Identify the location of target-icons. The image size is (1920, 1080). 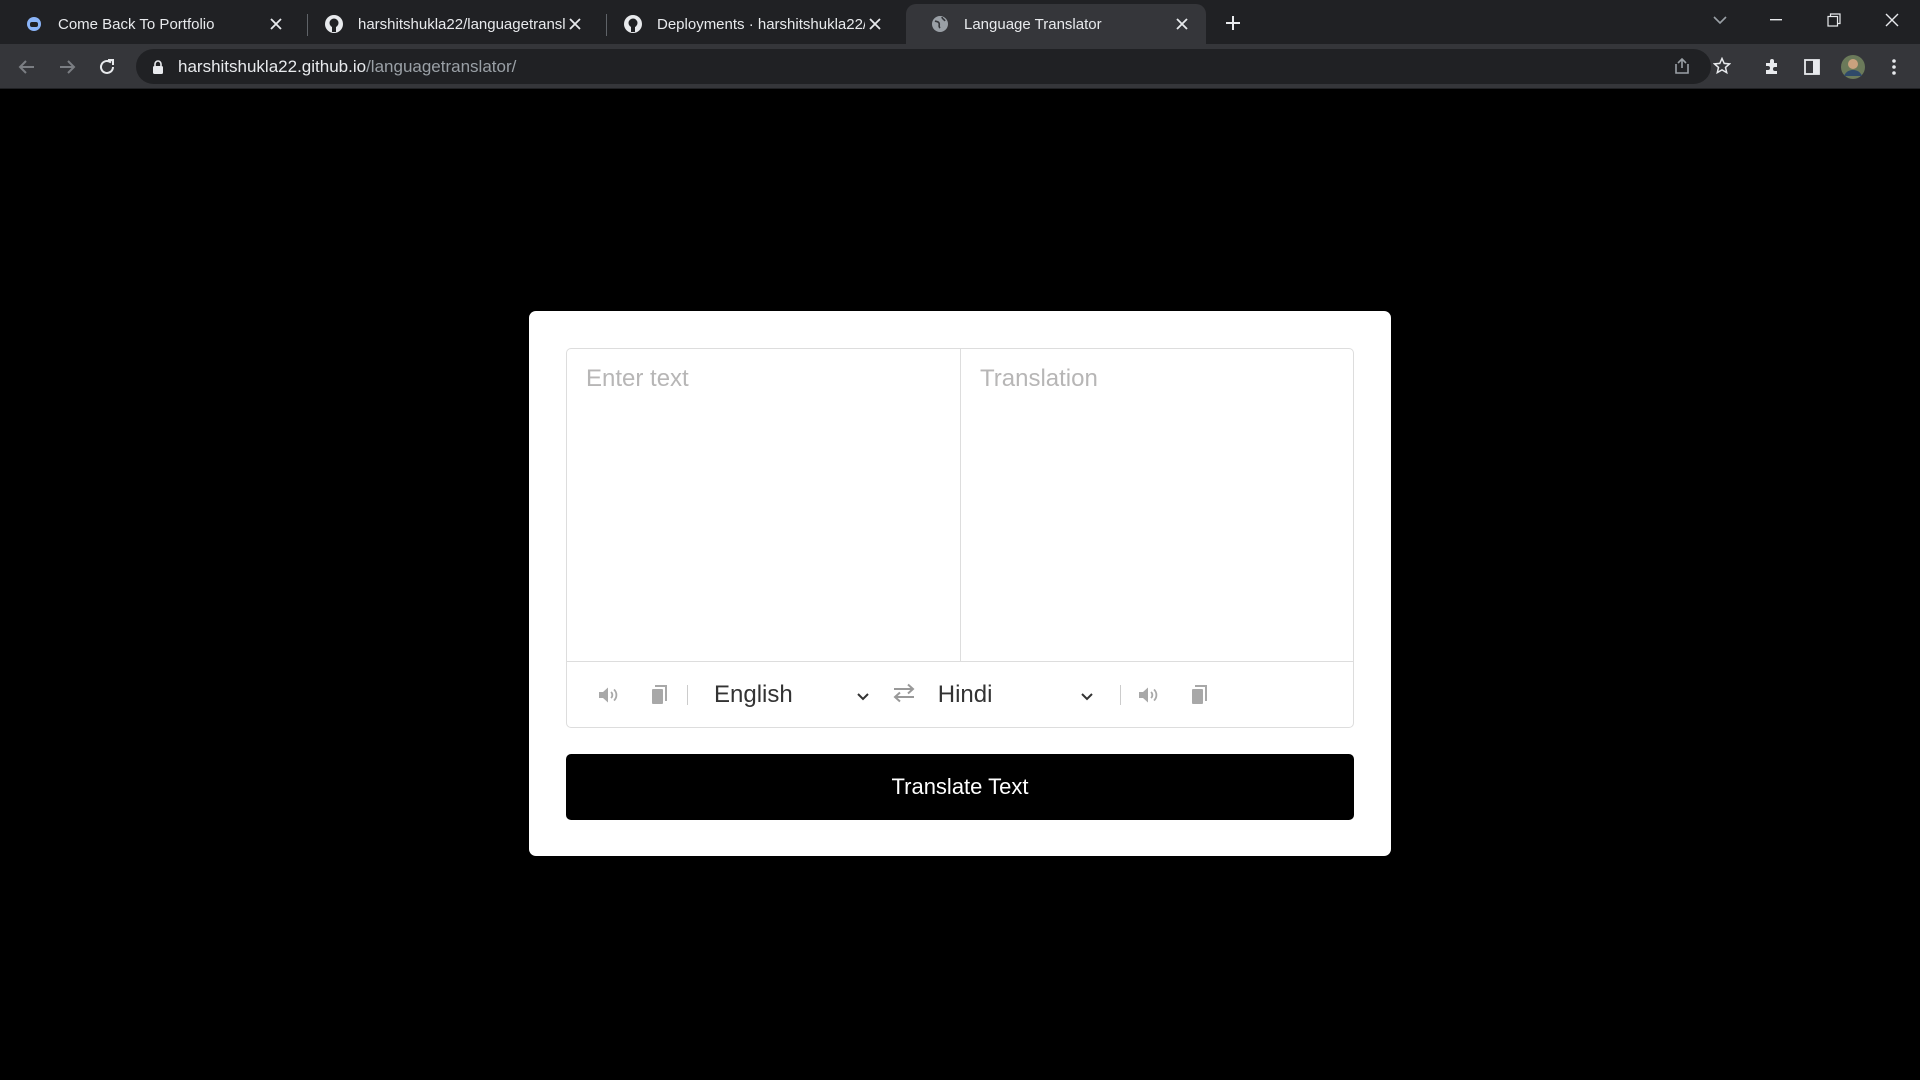
(1171, 695).